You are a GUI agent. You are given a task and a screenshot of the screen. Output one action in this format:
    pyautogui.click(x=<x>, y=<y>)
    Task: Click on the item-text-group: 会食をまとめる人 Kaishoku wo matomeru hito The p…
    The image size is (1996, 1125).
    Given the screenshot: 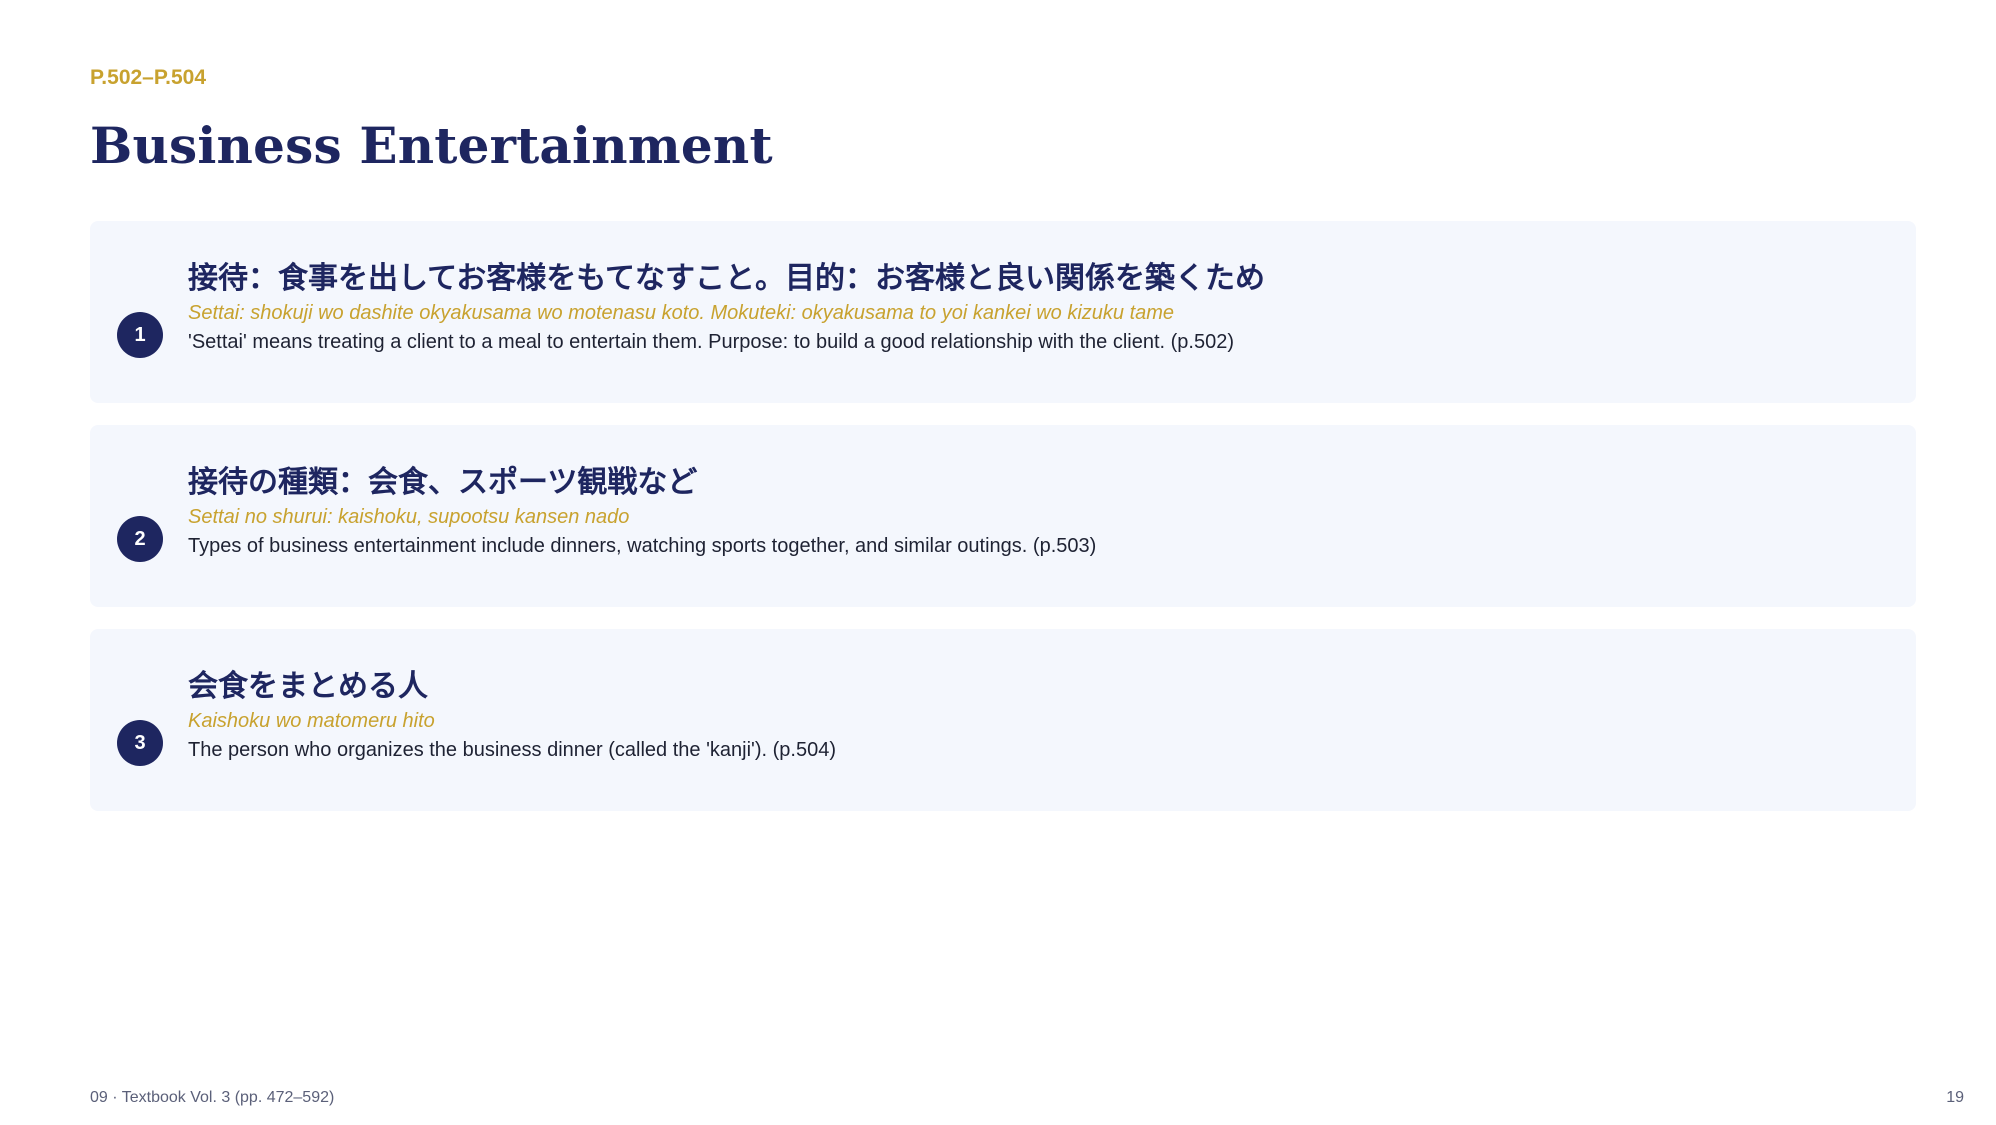 What is the action you would take?
    pyautogui.click(x=1037, y=716)
    